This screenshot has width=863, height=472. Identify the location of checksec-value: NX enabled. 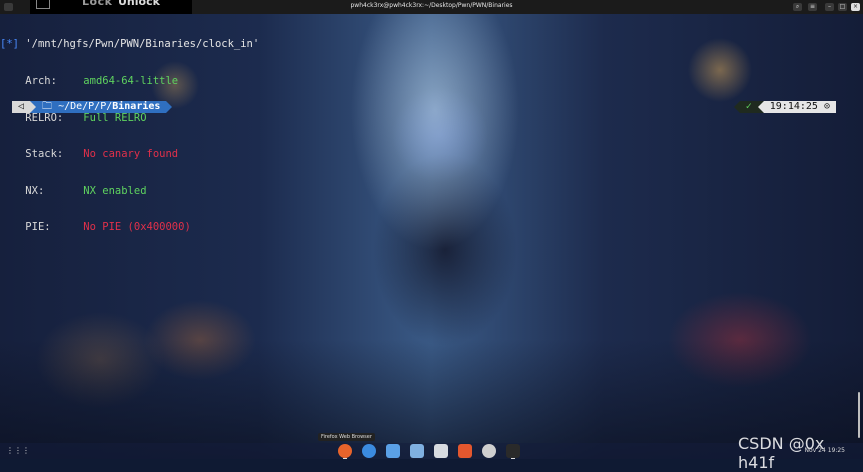
(115, 190).